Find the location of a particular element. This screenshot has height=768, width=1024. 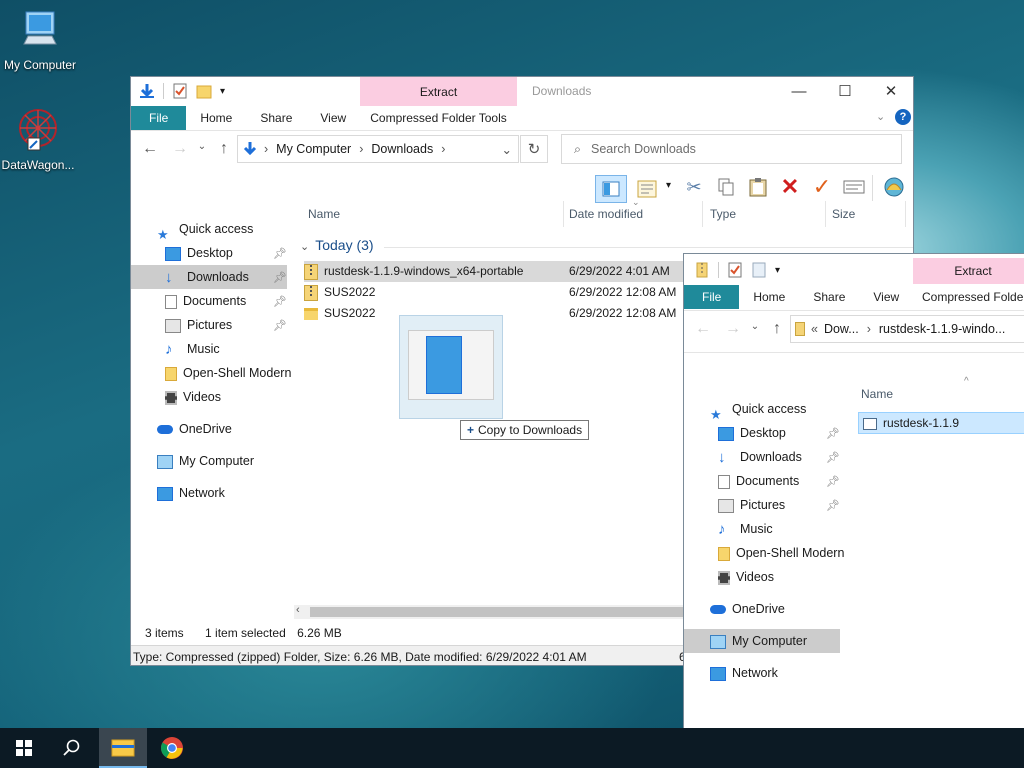

copy-icon is located at coordinates (726, 187).